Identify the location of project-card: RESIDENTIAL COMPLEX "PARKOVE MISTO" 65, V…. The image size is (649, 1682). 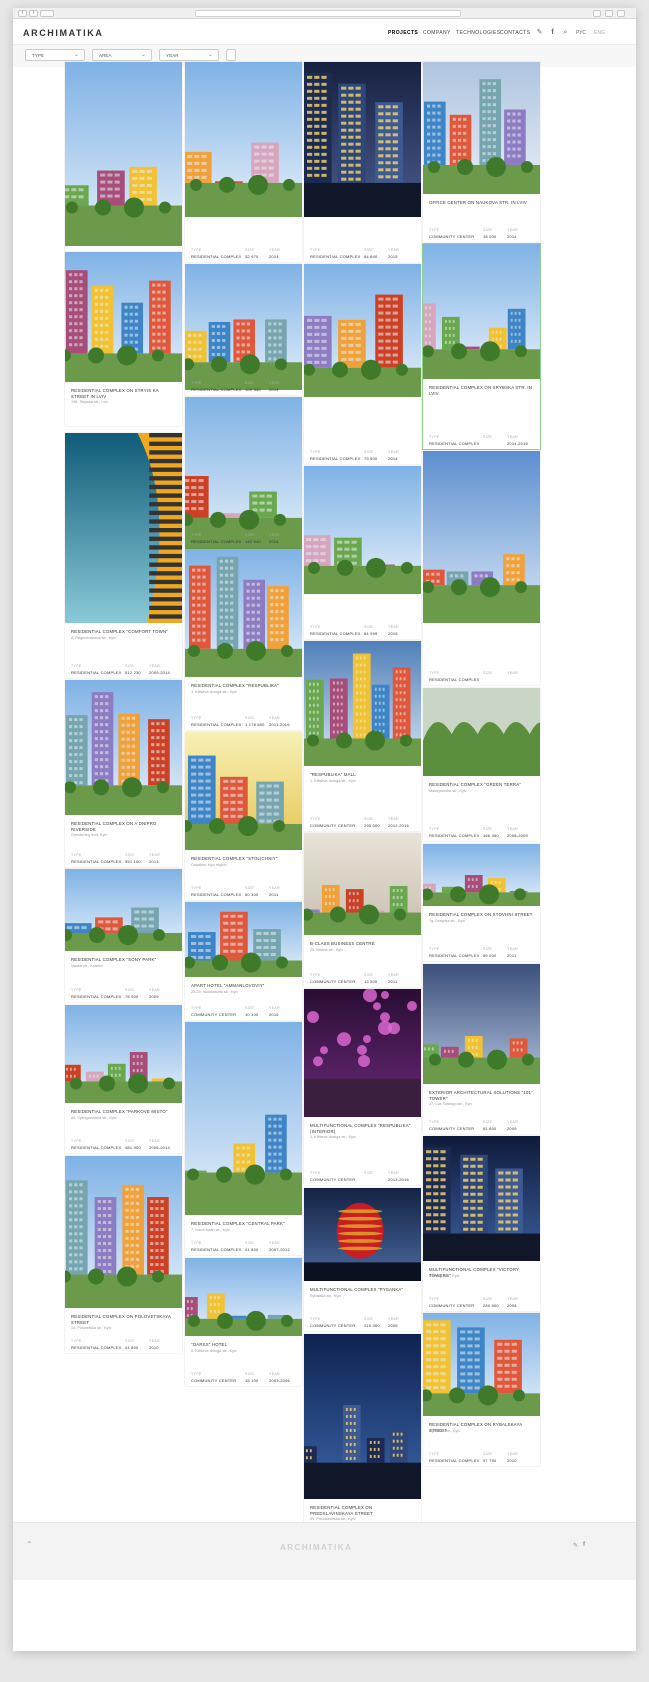
(123, 1079).